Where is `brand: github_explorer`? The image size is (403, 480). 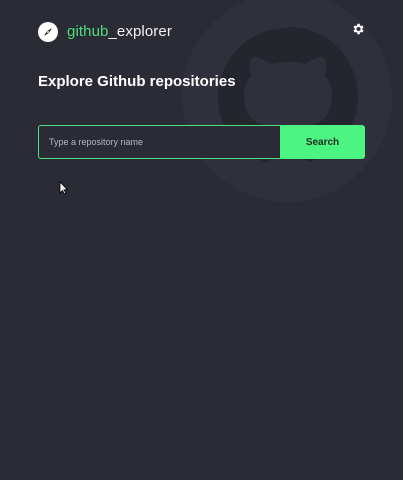 brand: github_explorer is located at coordinates (105, 32).